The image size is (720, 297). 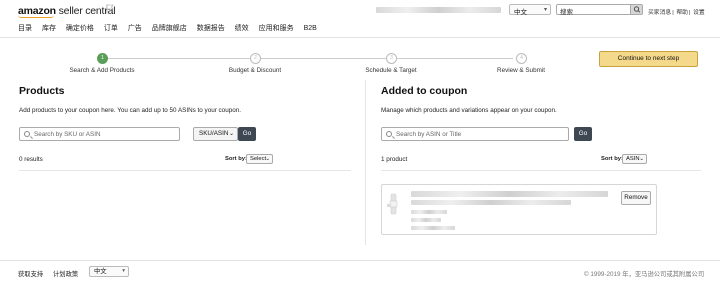 I want to click on nav-item-pricing: 确定价格, so click(x=80, y=28).